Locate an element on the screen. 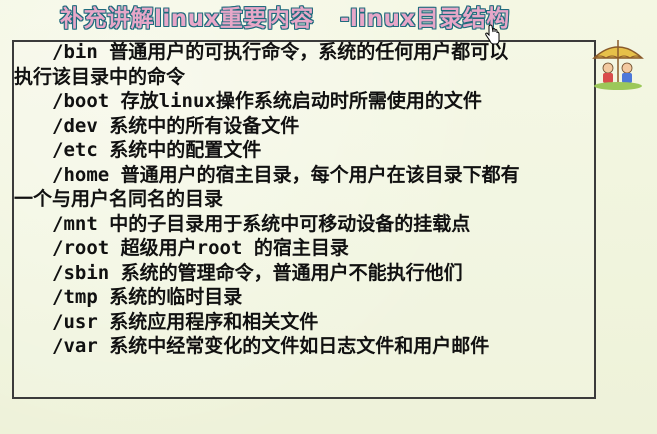 This screenshot has height=434, width=657. list-line: 执行该目录中的命令 is located at coordinates (100, 76).